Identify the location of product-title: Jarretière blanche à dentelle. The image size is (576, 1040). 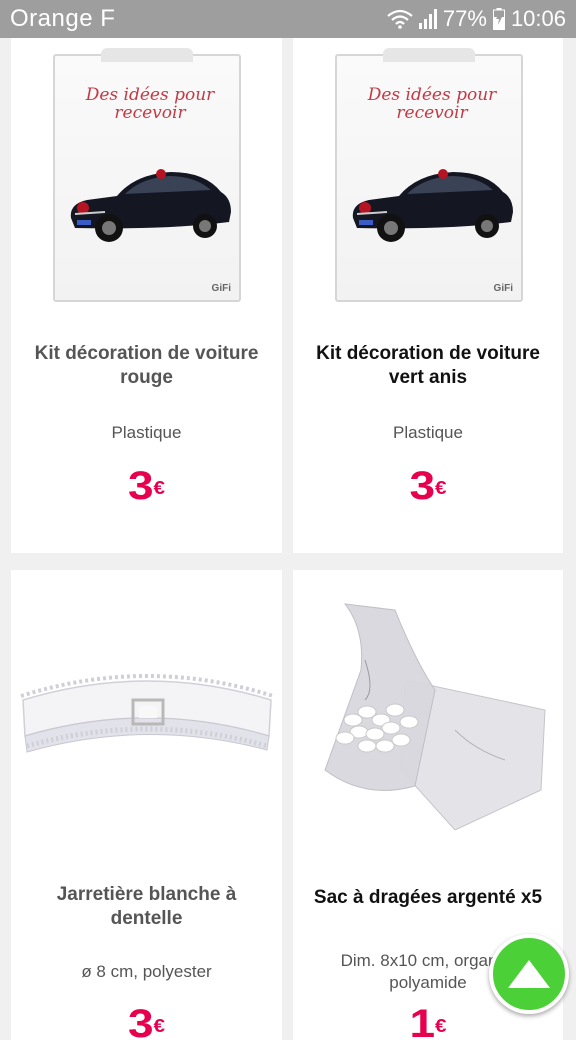
(146, 907).